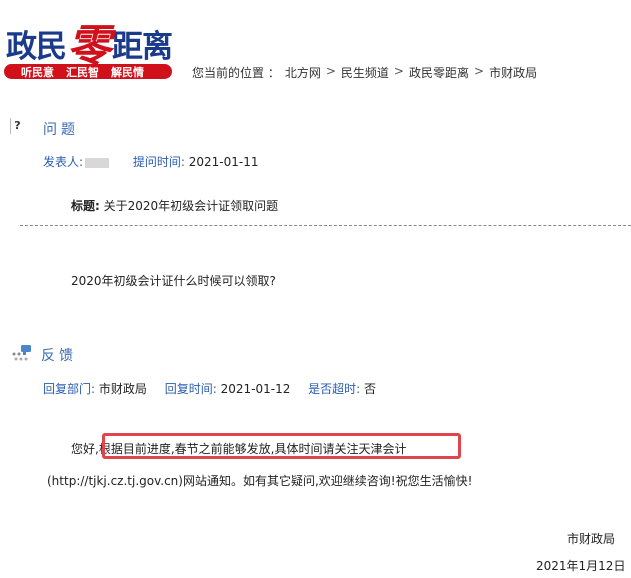 The width and height of the screenshot is (631, 578). Describe the element at coordinates (439, 72) in the screenshot. I see `breadcrumb-item-zhengmin: 政民零距离` at that location.